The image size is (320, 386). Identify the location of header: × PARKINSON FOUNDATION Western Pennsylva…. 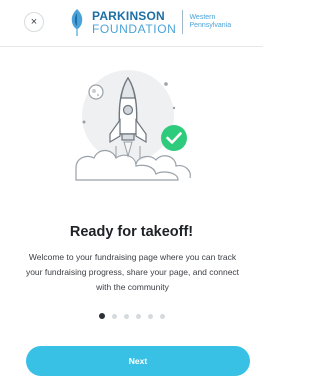
(131, 23).